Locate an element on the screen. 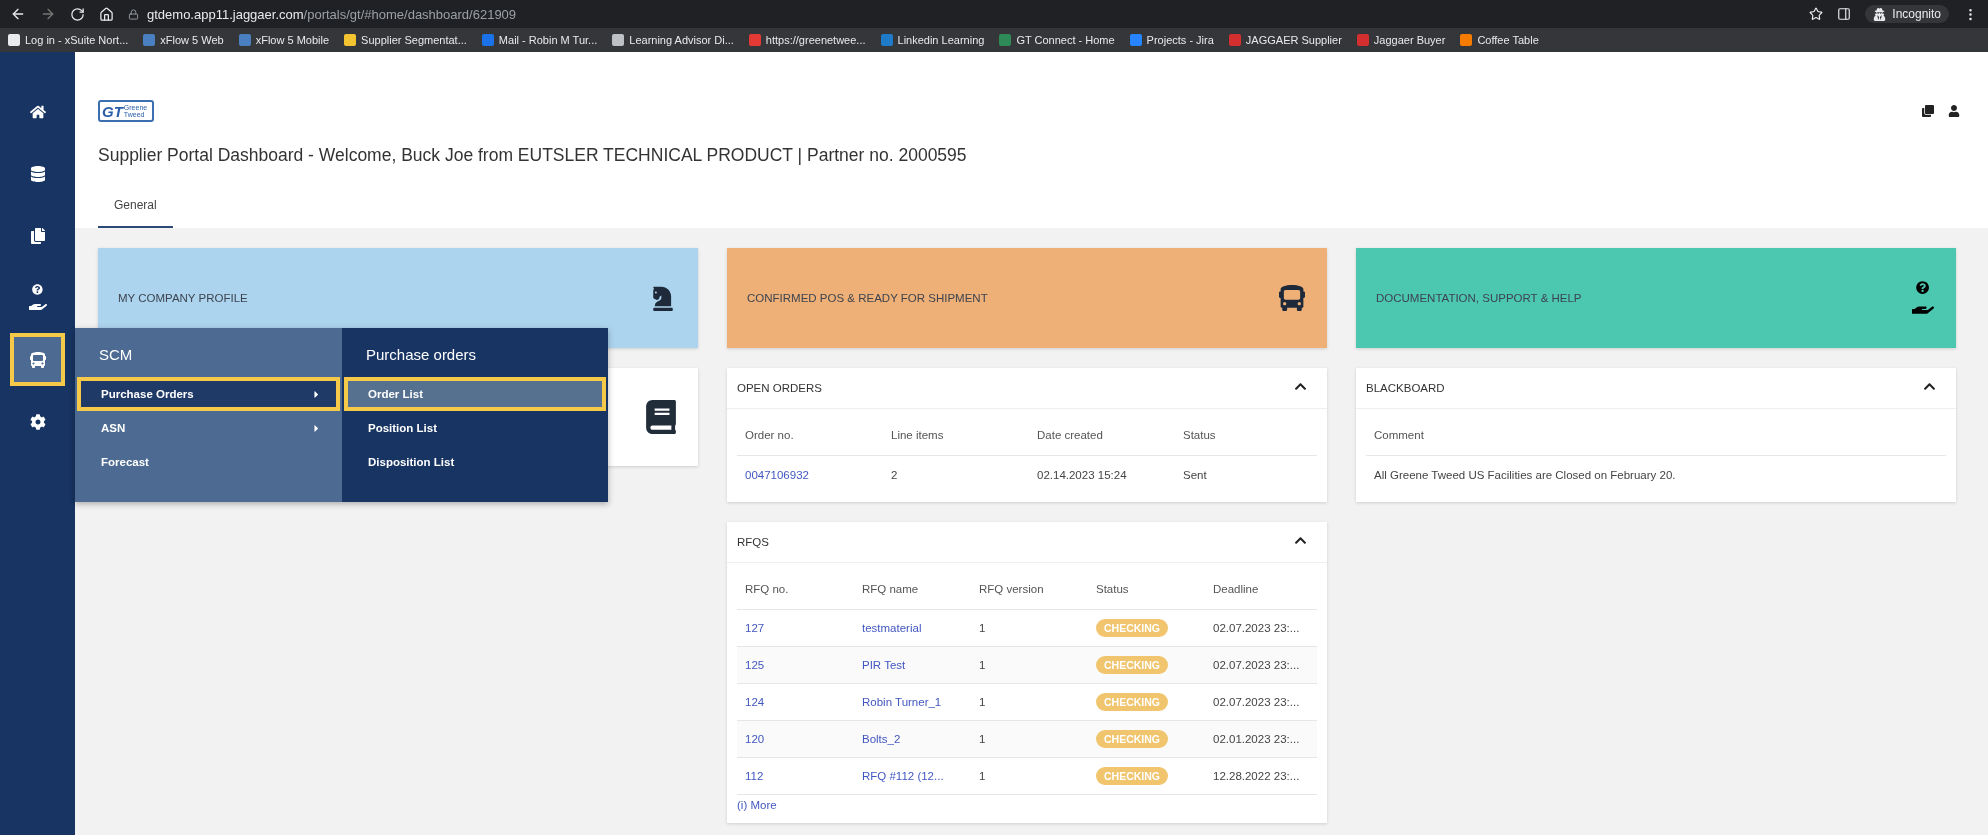 The image size is (1988, 835). table-cell-text: 2 is located at coordinates (895, 475).